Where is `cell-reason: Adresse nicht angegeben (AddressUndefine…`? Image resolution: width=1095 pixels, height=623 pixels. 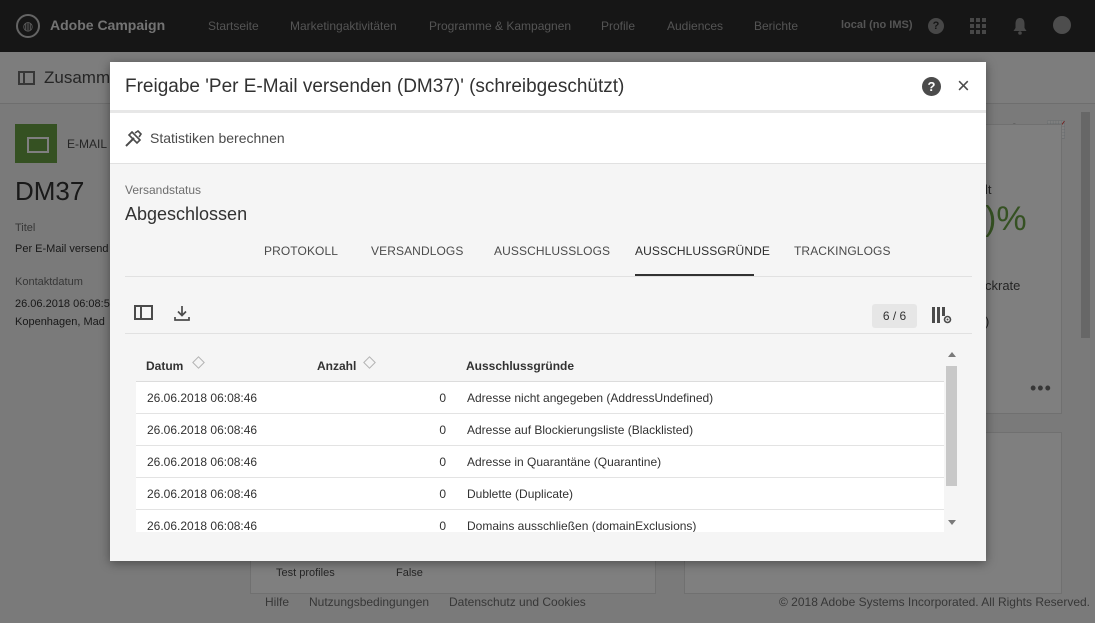 cell-reason: Adresse nicht angegeben (AddressUndefine… is located at coordinates (590, 398).